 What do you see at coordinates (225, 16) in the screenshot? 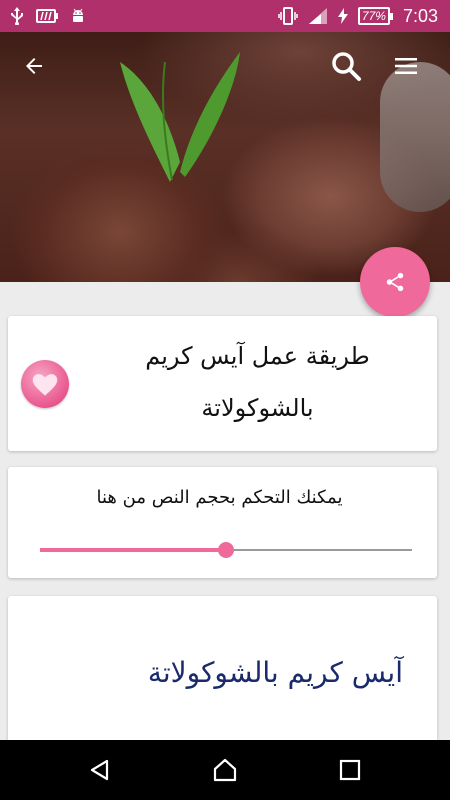
I see `status-bar: 77% 7:03` at bounding box center [225, 16].